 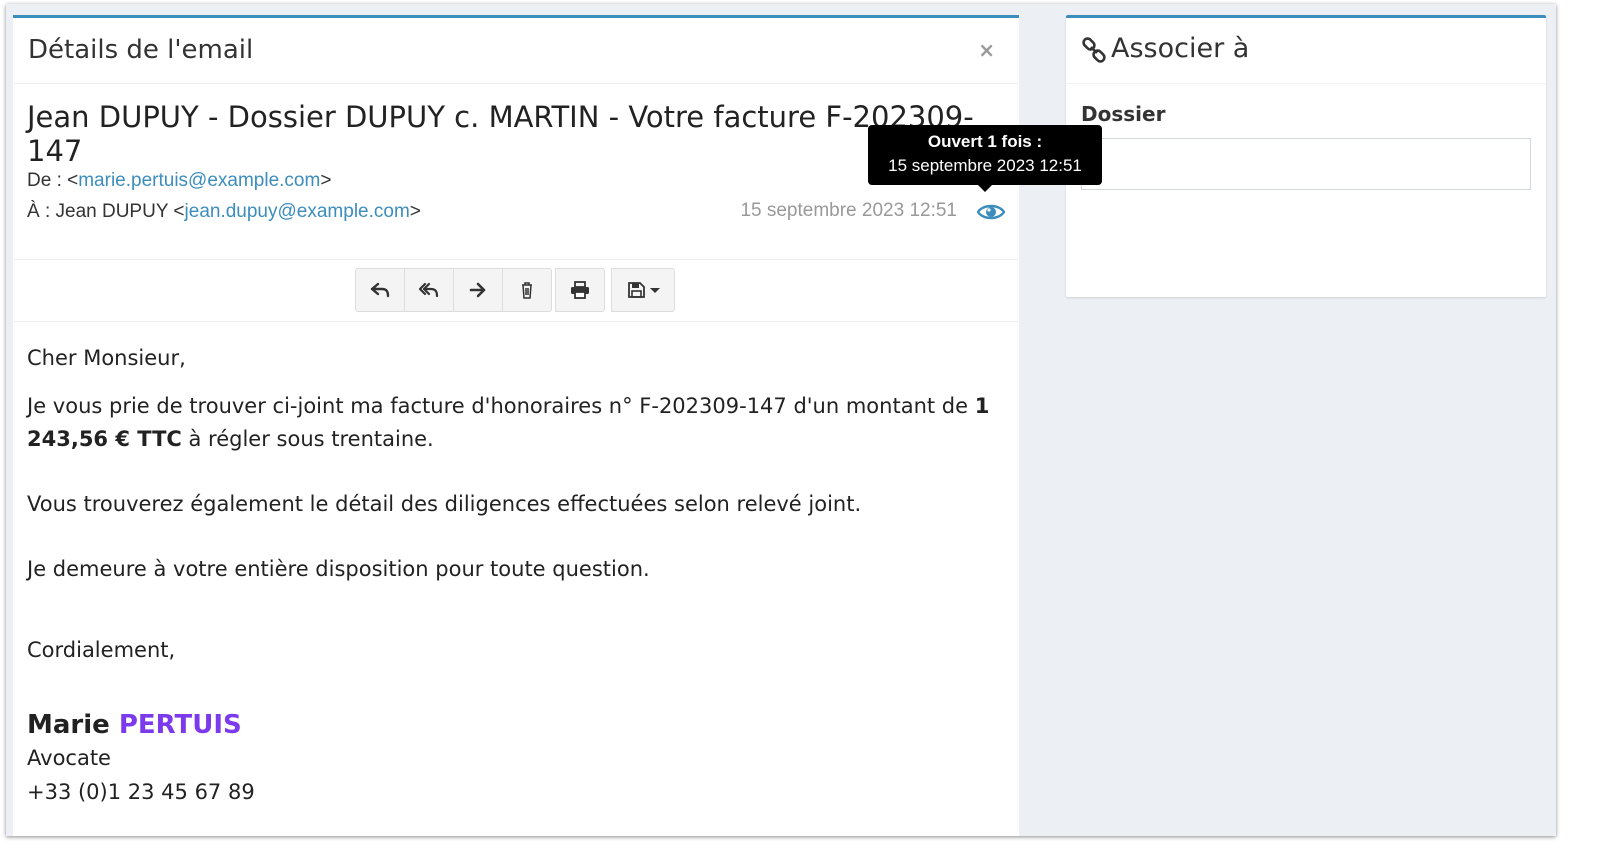 What do you see at coordinates (307, 439) in the screenshot?
I see `invoice-terms: à régler sous trentaine.` at bounding box center [307, 439].